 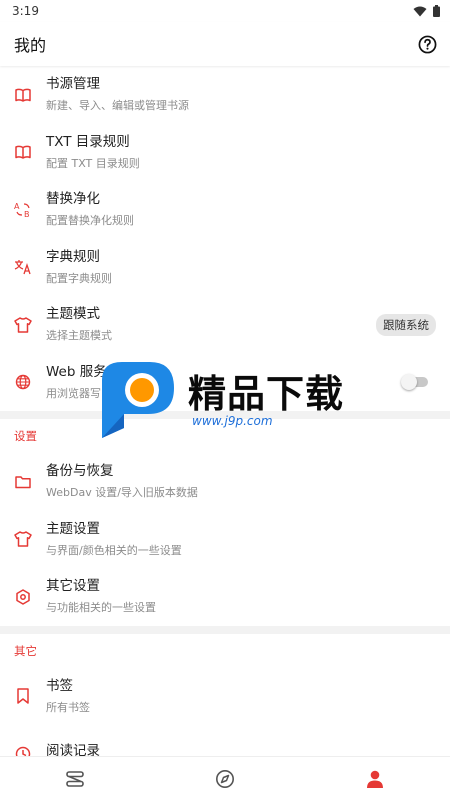 I want to click on row-title: 书签, so click(x=59, y=685).